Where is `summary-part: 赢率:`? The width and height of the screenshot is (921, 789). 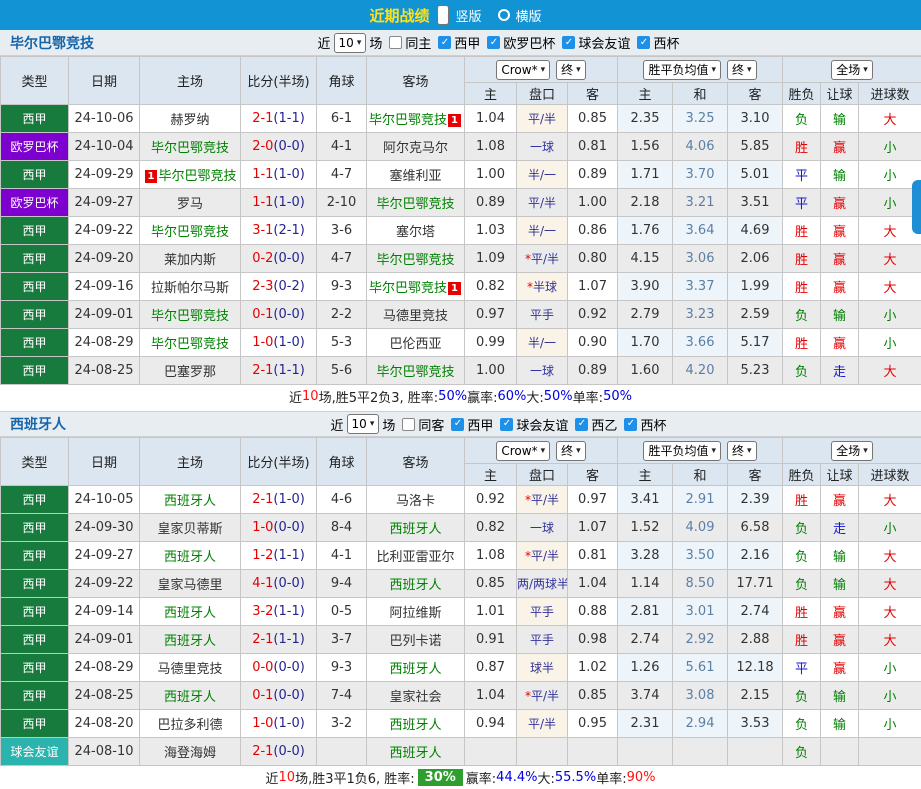
summary-part: 赢率: is located at coordinates (482, 396).